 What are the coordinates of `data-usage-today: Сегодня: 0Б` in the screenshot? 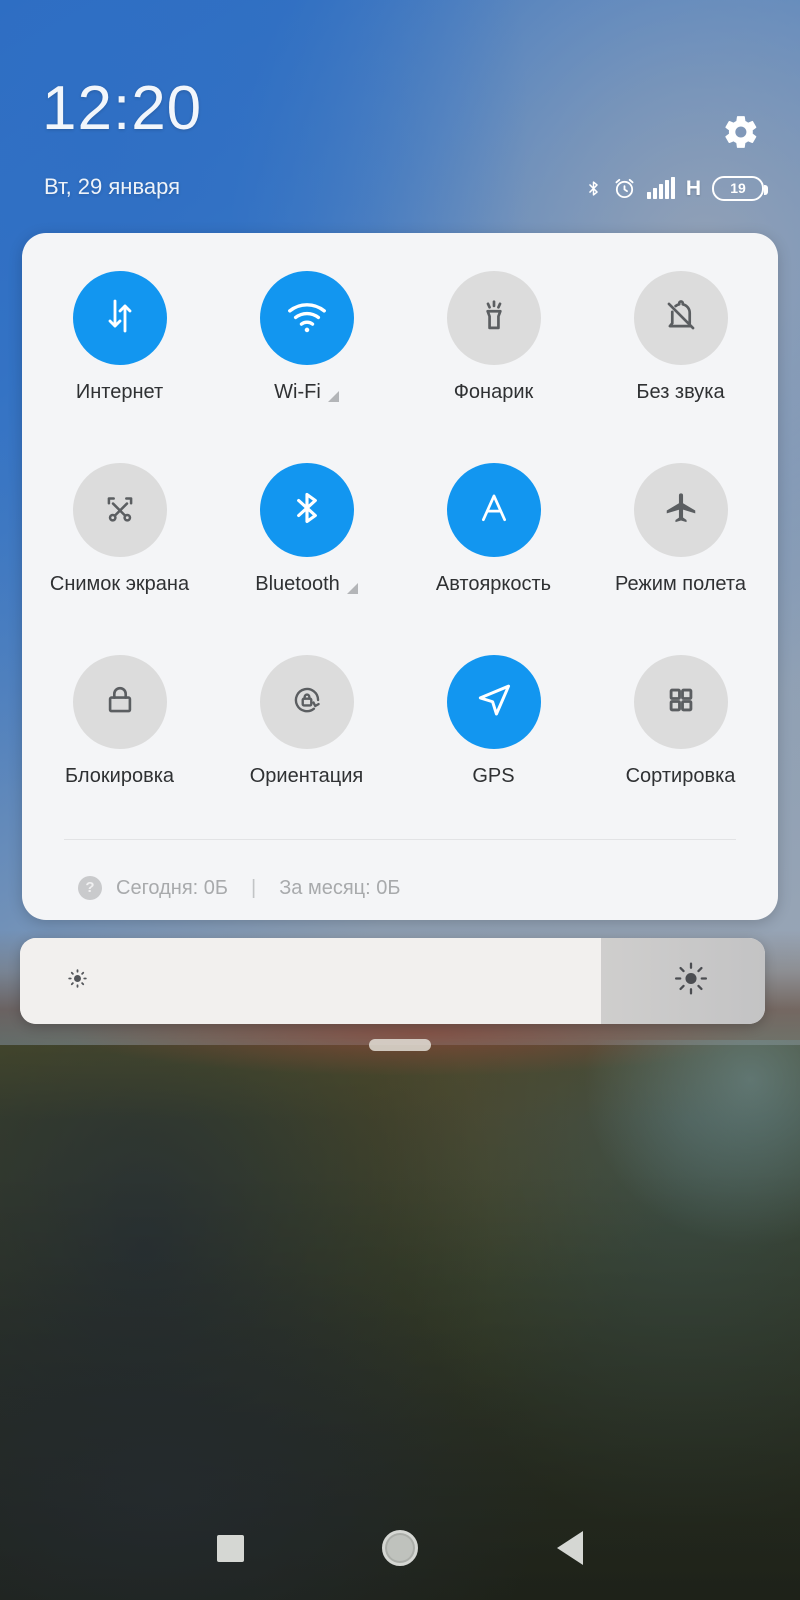 It's located at (172, 887).